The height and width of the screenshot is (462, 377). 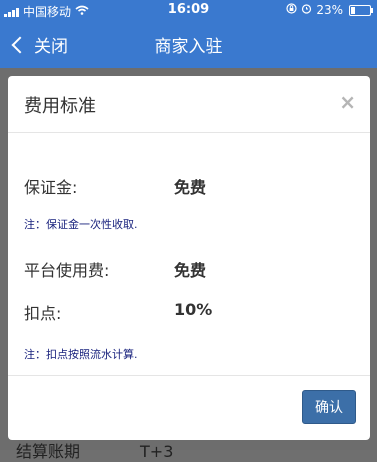 What do you see at coordinates (67, 270) in the screenshot?
I see `fee-label: 平台使用费:` at bounding box center [67, 270].